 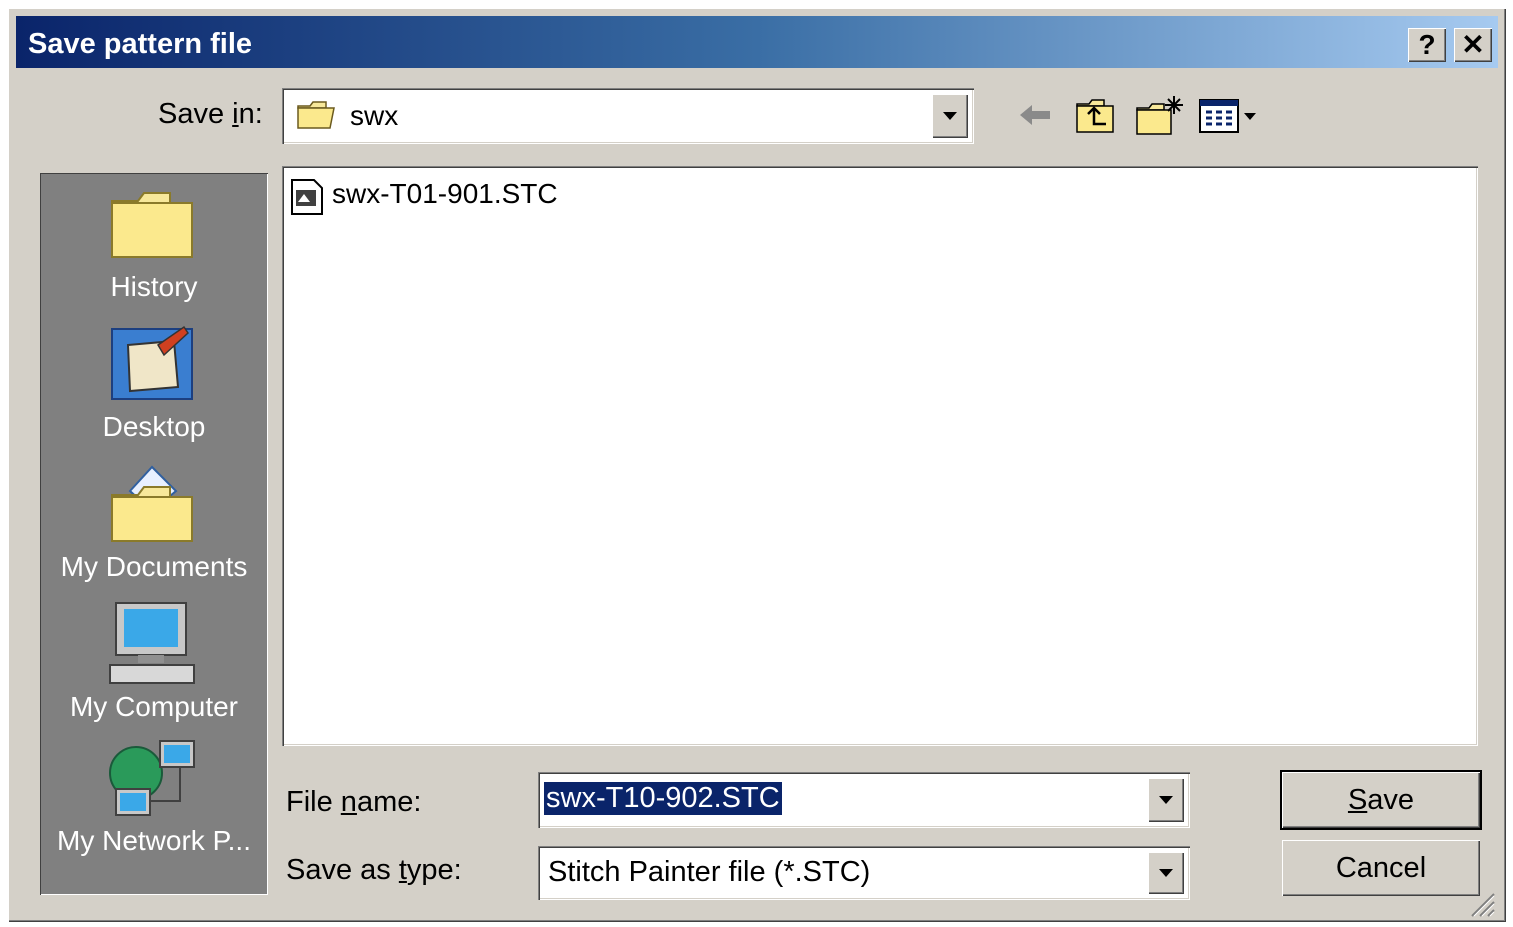 What do you see at coordinates (1036, 115) in the screenshot?
I see `back-arrow-icon` at bounding box center [1036, 115].